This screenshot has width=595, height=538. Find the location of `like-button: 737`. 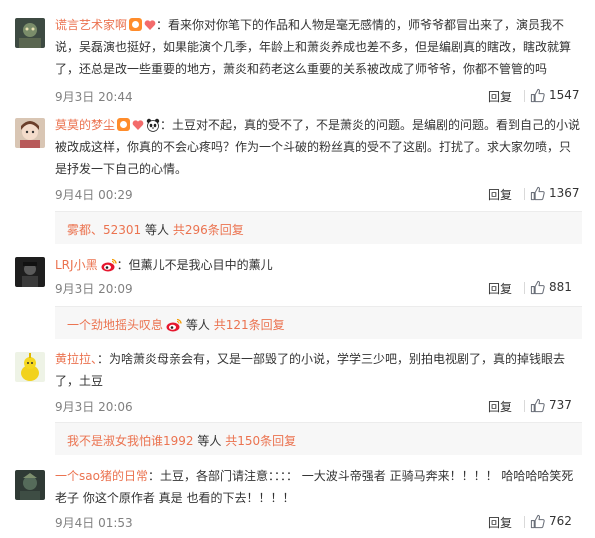

like-button: 737 is located at coordinates (556, 406).